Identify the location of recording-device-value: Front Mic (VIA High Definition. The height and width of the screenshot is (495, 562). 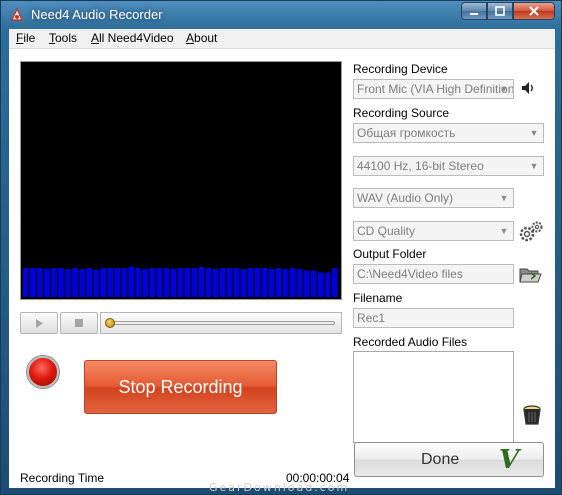
(435, 89).